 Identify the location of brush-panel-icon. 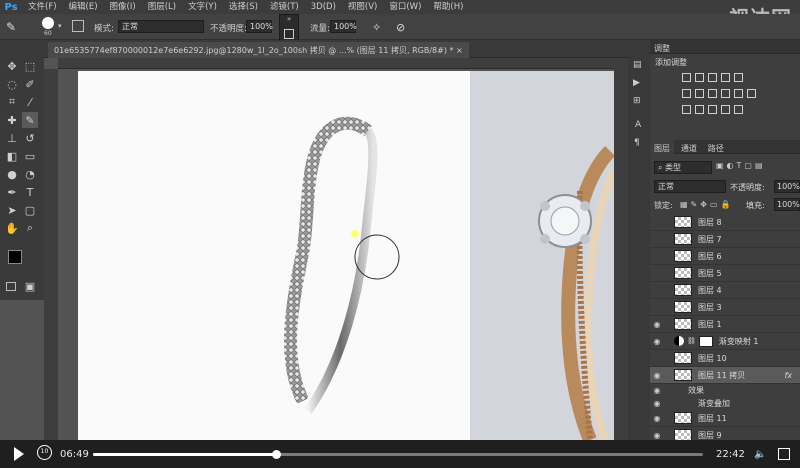
(78, 26).